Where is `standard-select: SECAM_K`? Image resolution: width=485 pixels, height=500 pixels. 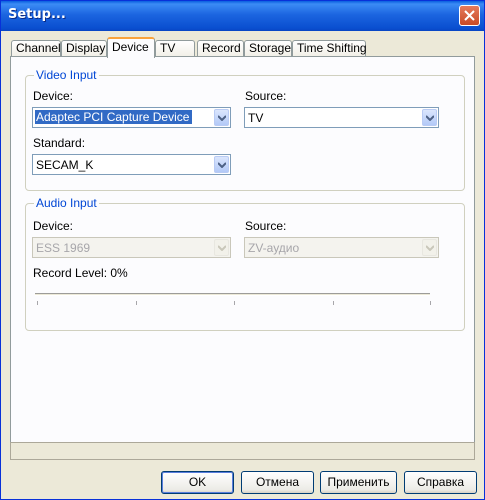 standard-select: SECAM_K is located at coordinates (131, 164).